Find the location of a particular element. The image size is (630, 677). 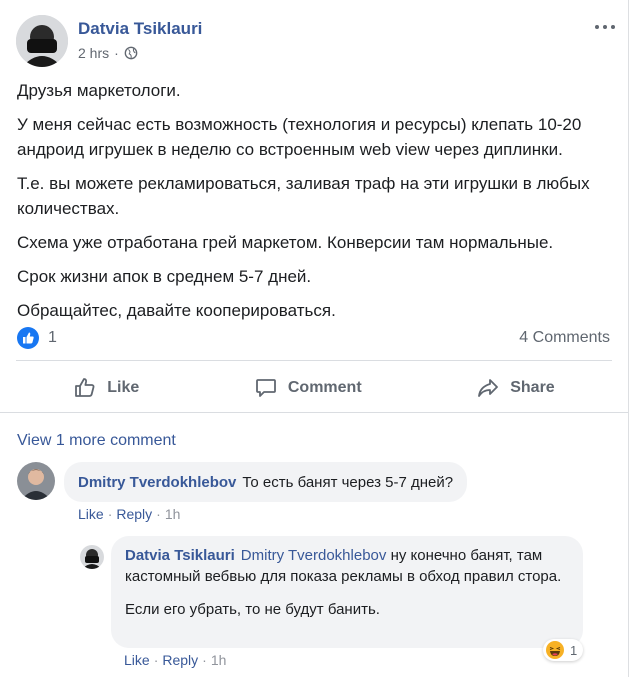

comment-author-name: Dmitry Tverdokhlebov is located at coordinates (157, 482).